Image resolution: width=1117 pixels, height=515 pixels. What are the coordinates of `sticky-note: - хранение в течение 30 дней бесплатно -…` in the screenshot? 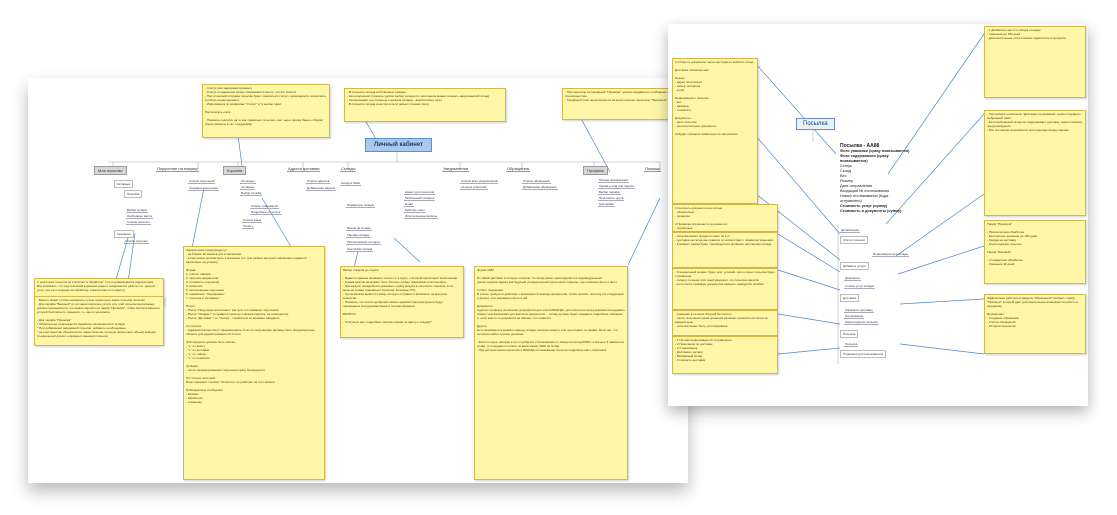 It's located at (725, 323).